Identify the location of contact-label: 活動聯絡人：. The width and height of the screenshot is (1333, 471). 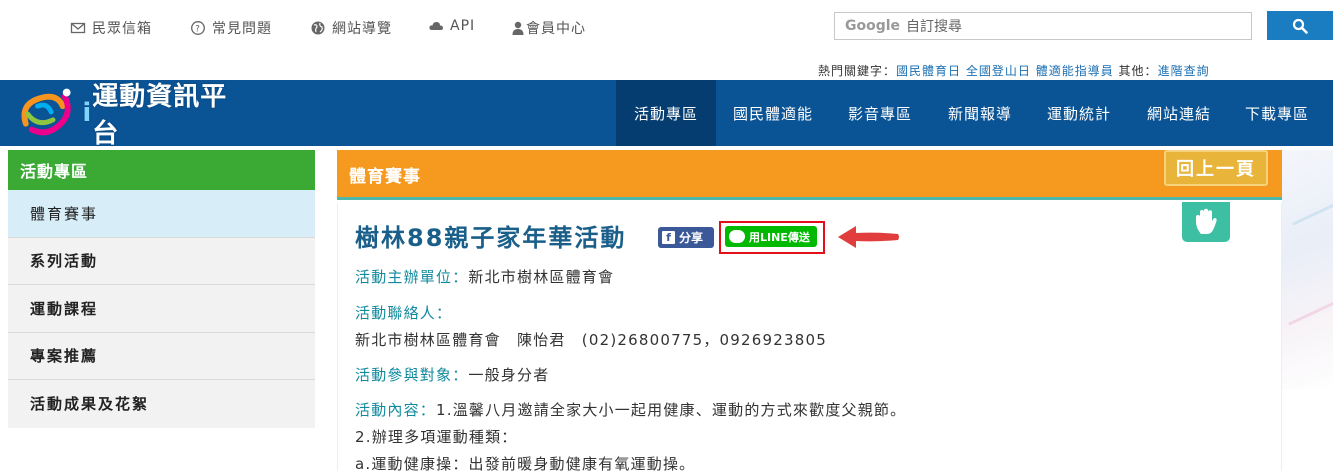
(404, 313).